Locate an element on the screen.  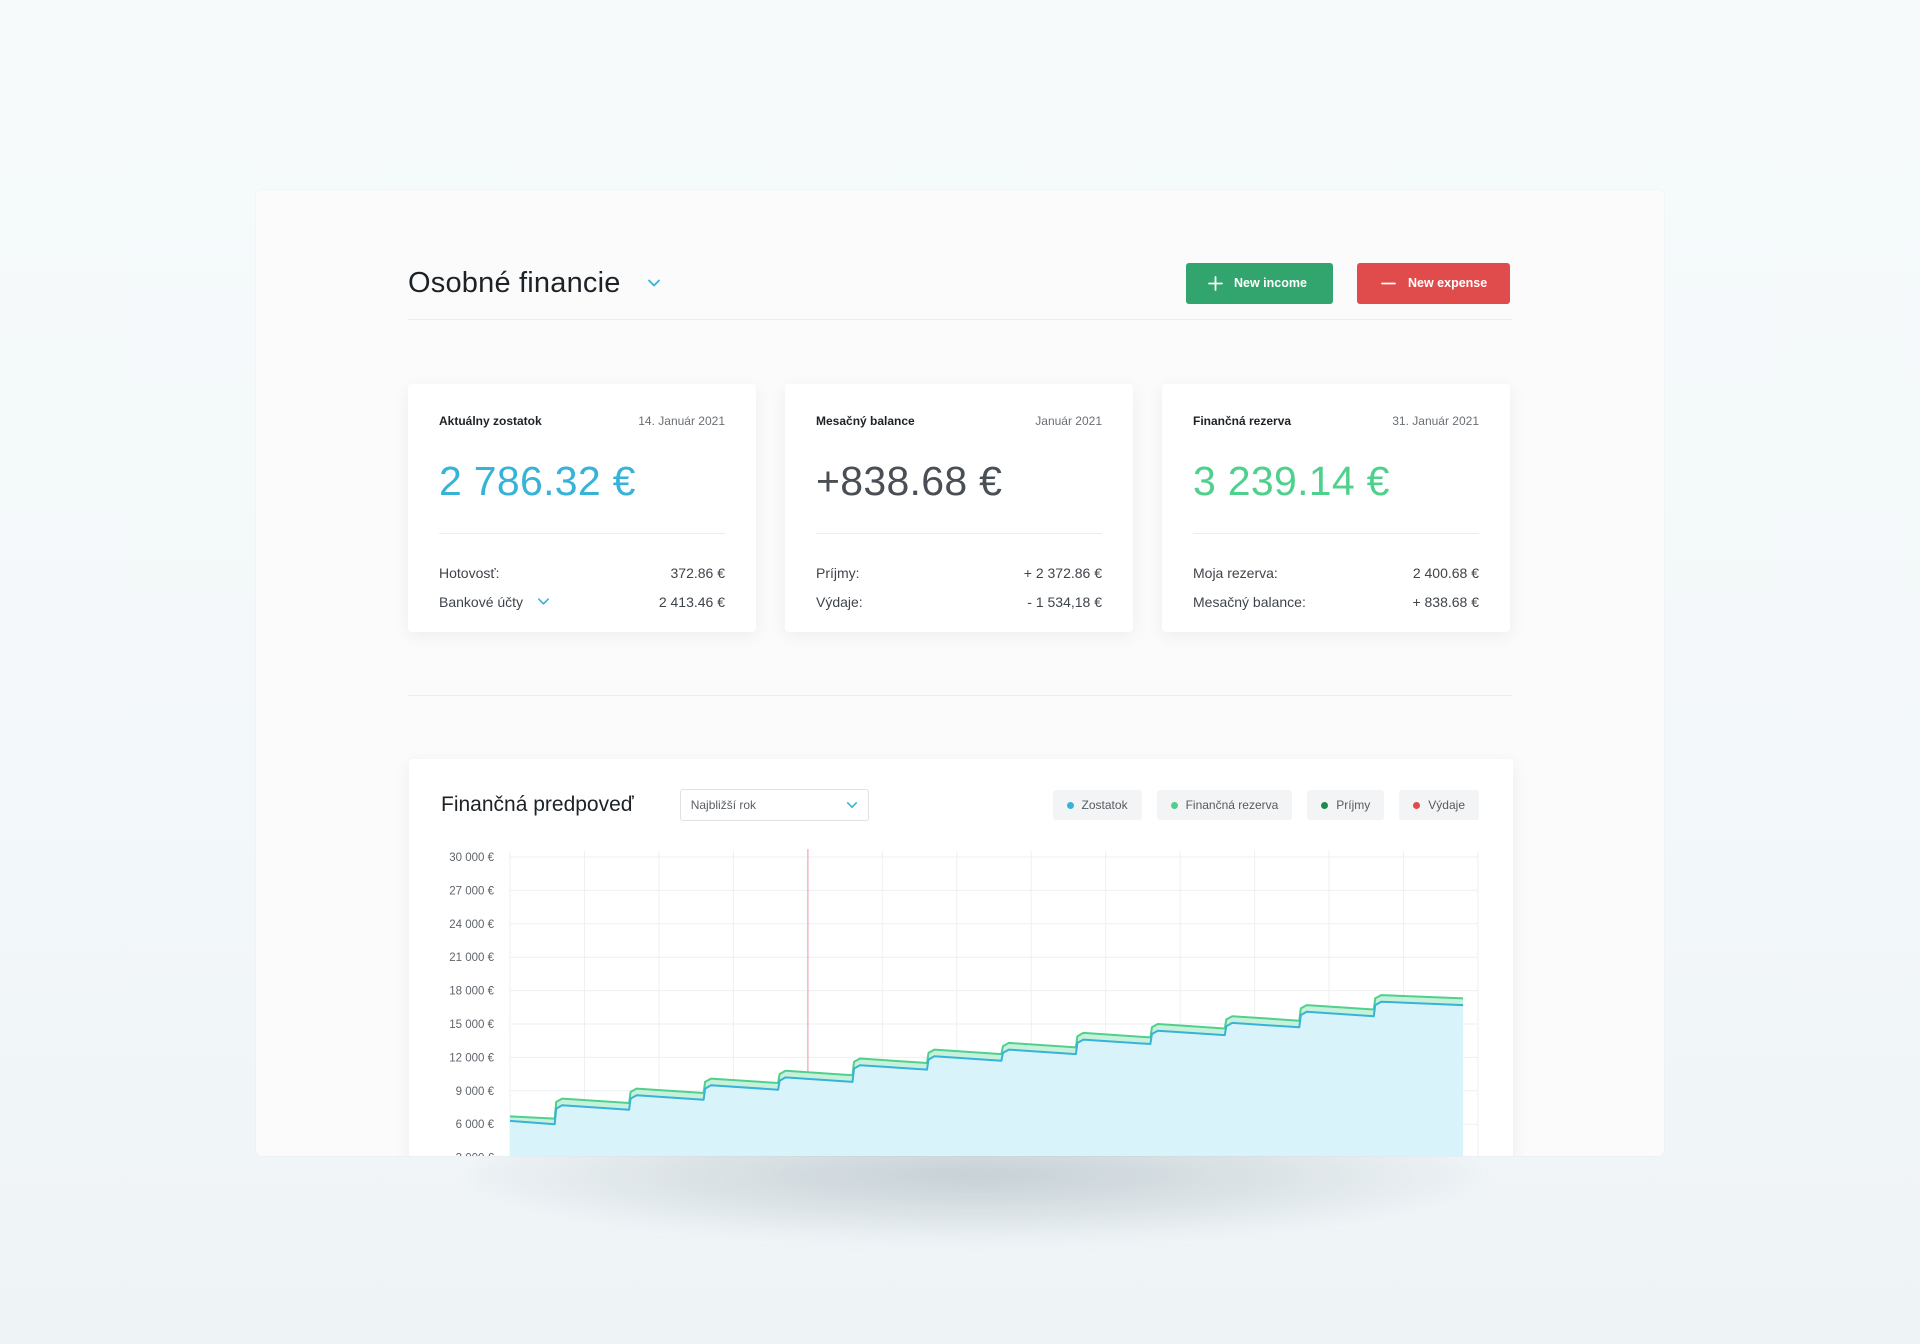
new-expense-label: New expense is located at coordinates (1448, 283).